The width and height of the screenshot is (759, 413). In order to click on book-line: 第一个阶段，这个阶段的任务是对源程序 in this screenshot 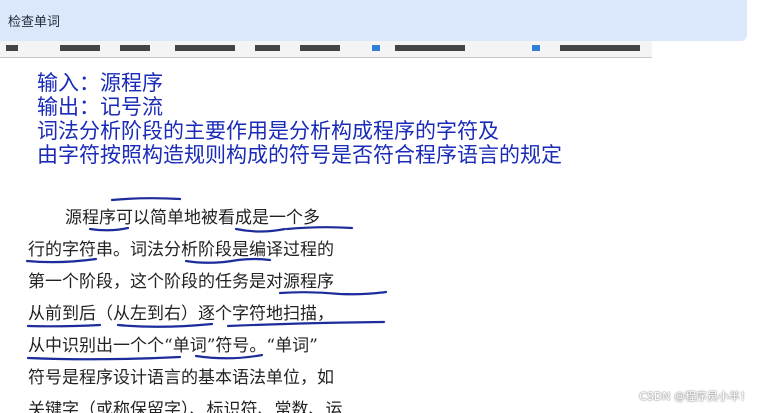, I will do `click(181, 282)`.